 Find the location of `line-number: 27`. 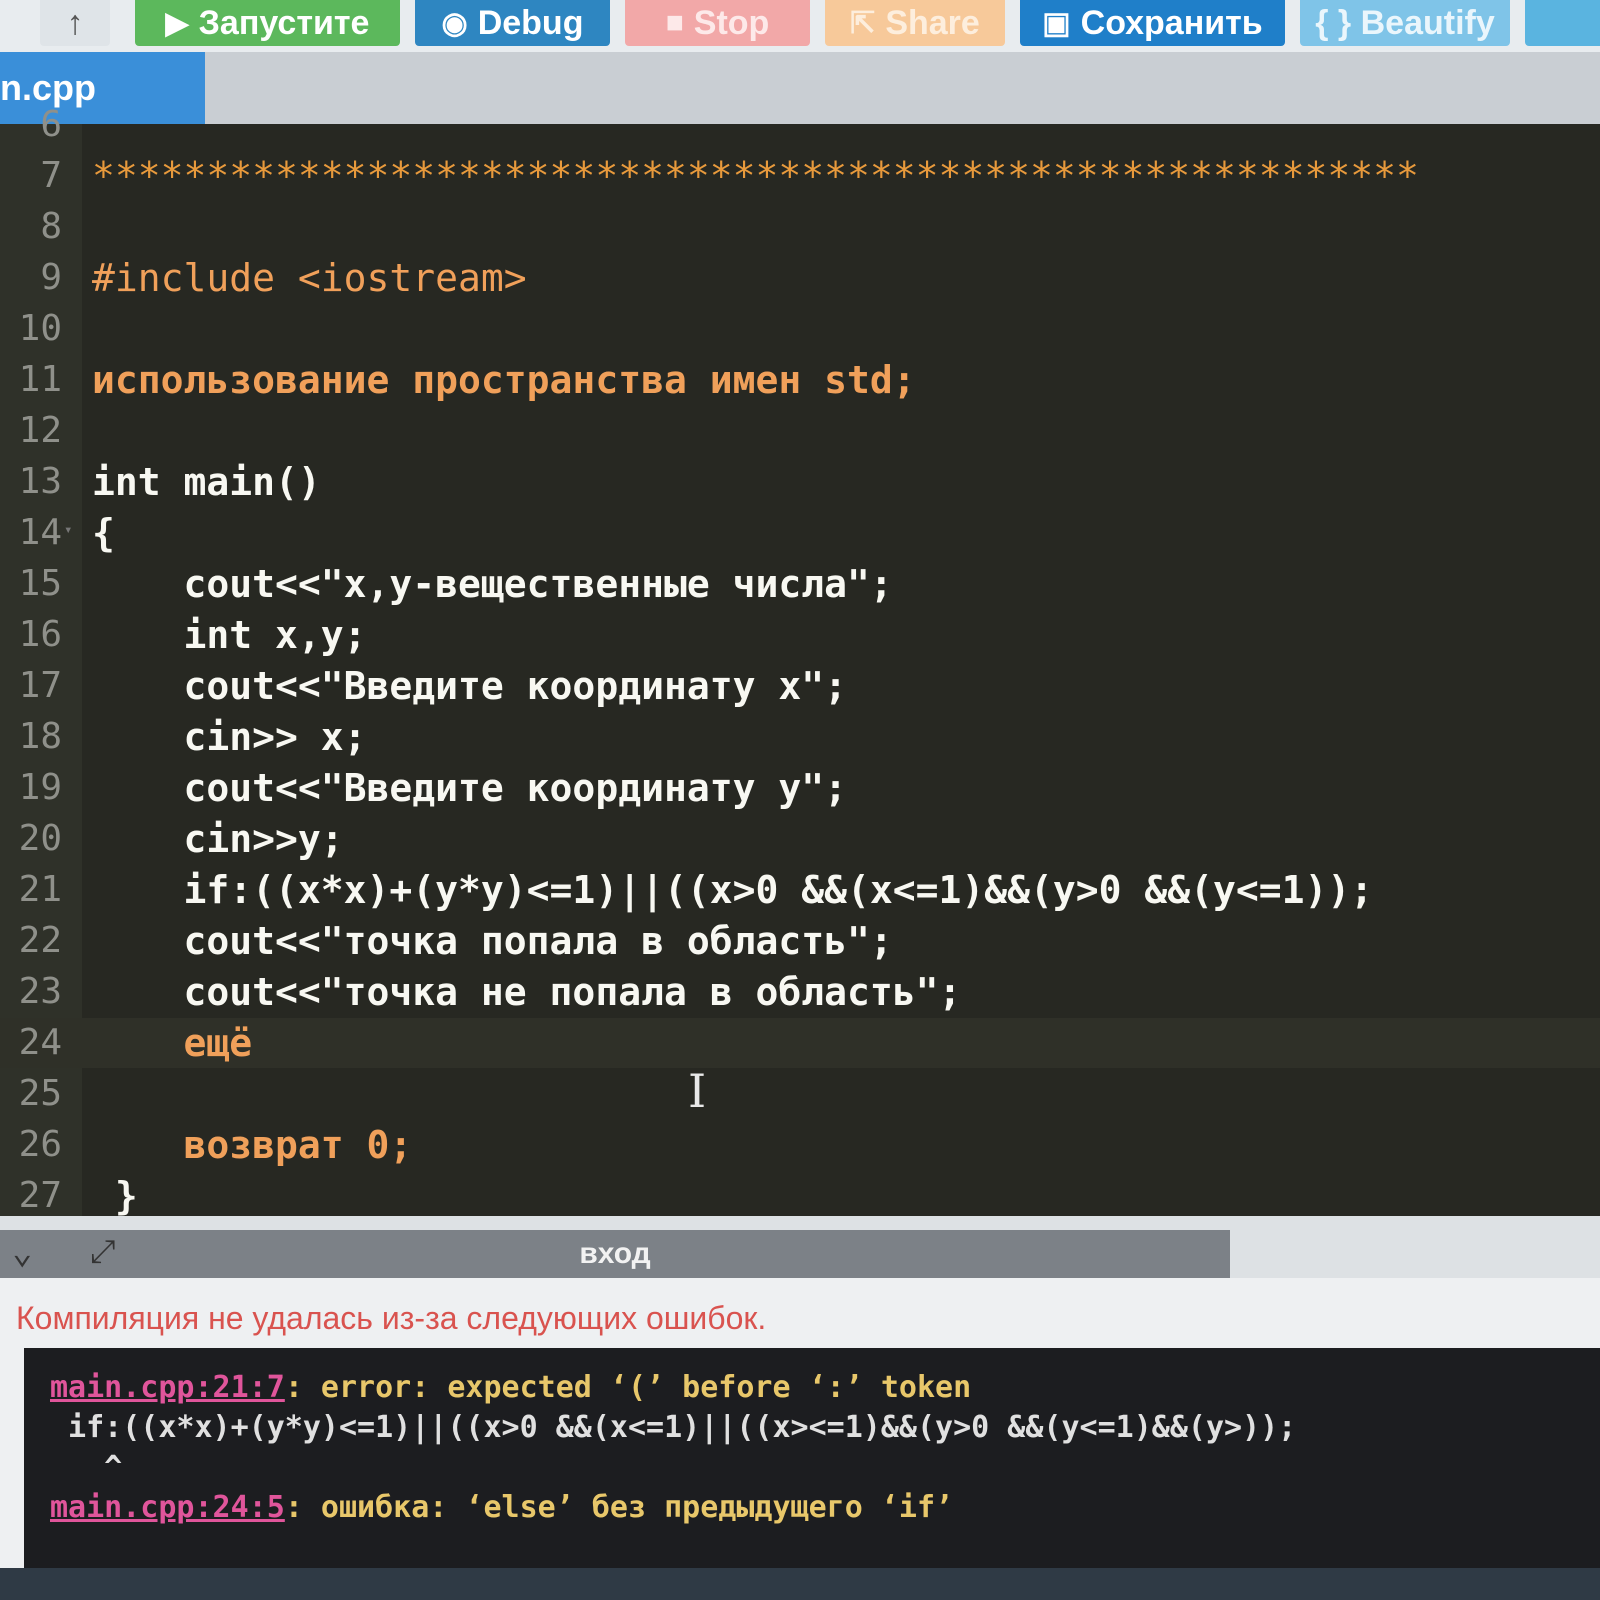

line-number: 27 is located at coordinates (40, 1195).